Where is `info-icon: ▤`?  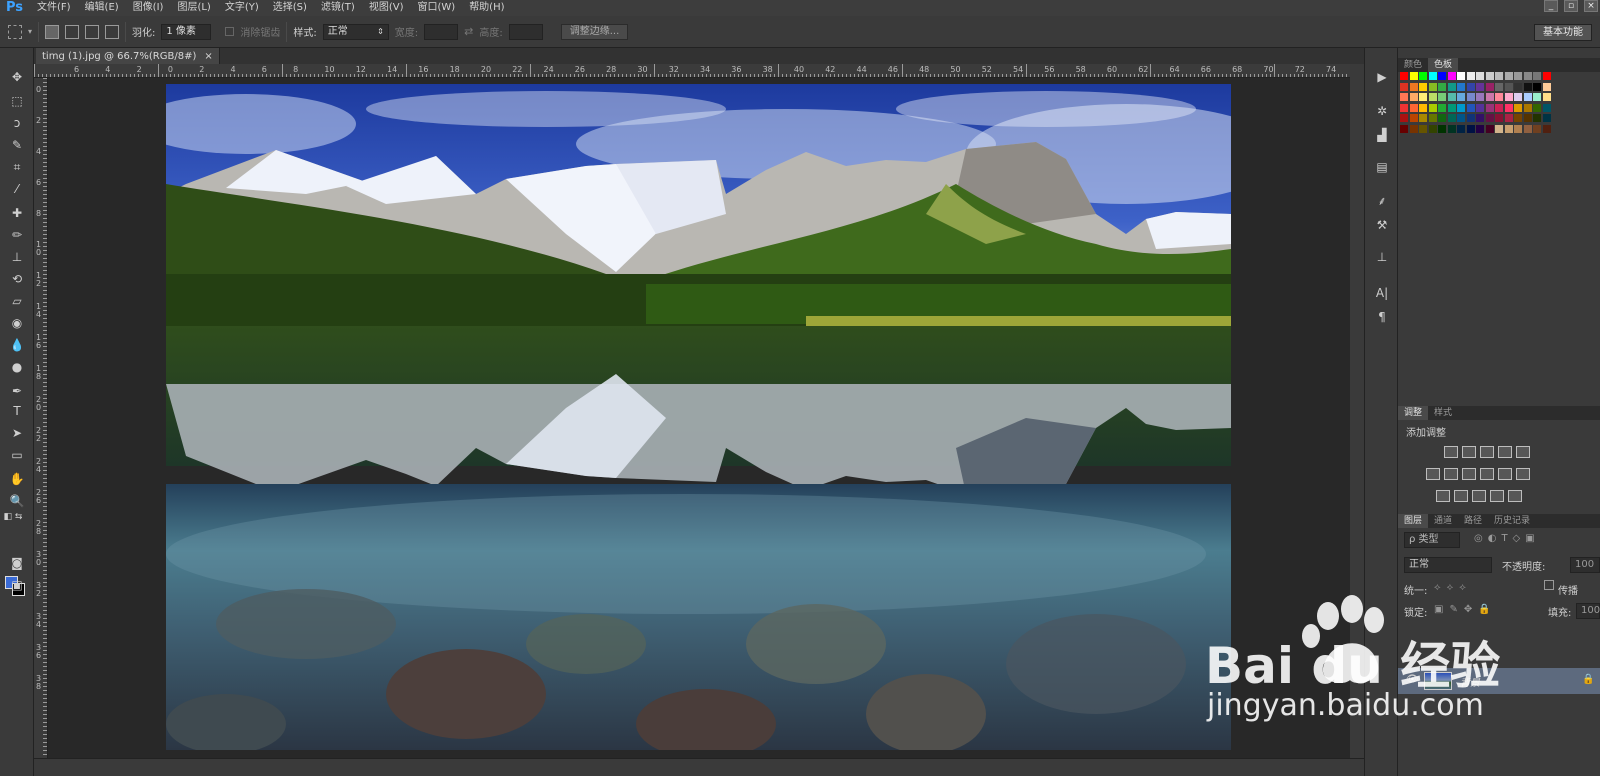 info-icon: ▤ is located at coordinates (1382, 167).